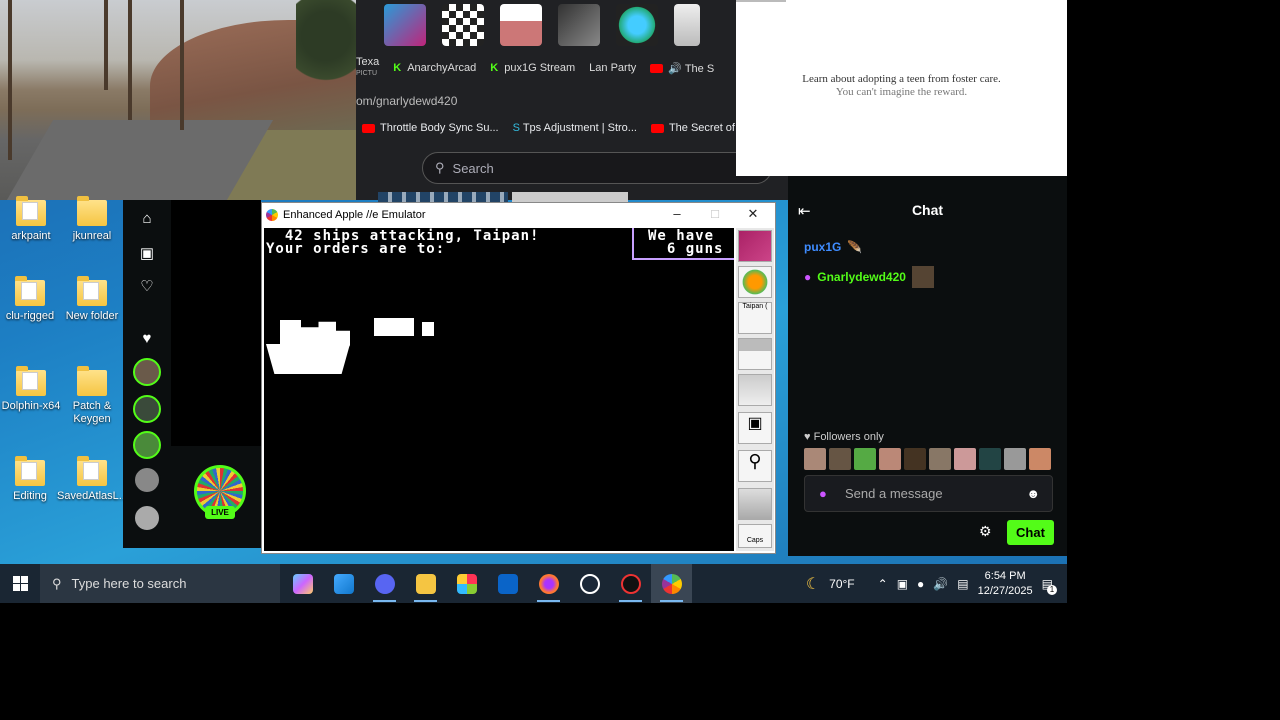 This screenshot has height=720, width=1280. Describe the element at coordinates (682, 68) in the screenshot. I see `tab: 🔊 The S` at that location.